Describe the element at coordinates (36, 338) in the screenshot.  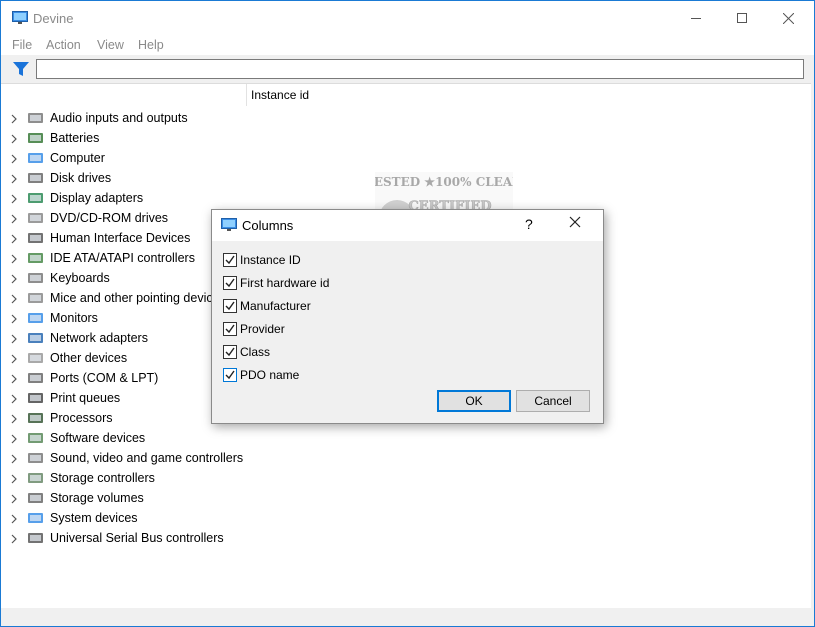
I see `network-icon` at that location.